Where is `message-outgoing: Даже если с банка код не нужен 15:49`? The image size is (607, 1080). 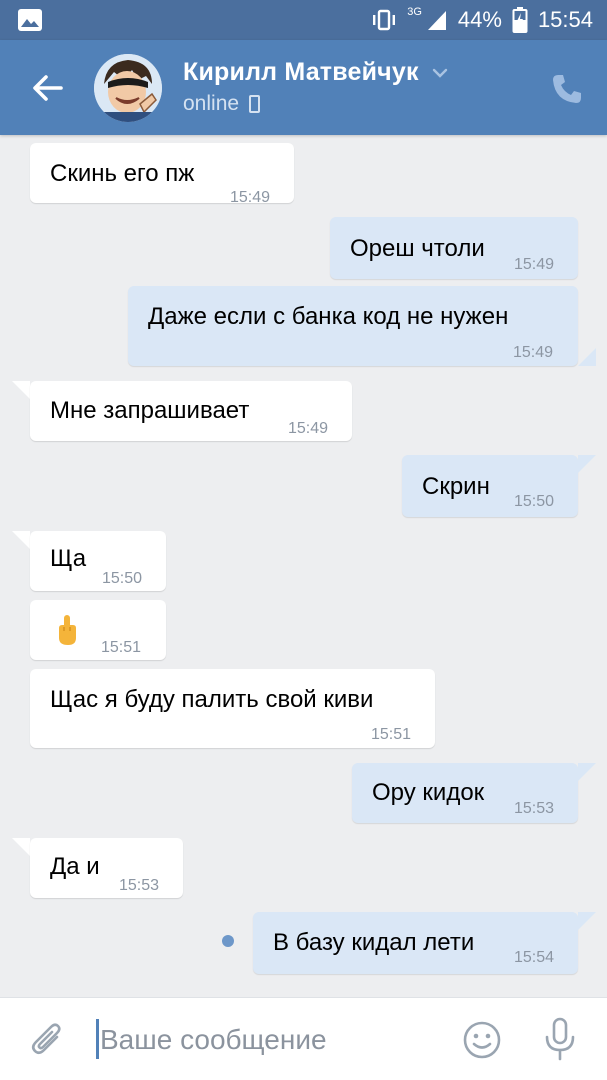 message-outgoing: Даже если с банка код не нужен 15:49 is located at coordinates (353, 326).